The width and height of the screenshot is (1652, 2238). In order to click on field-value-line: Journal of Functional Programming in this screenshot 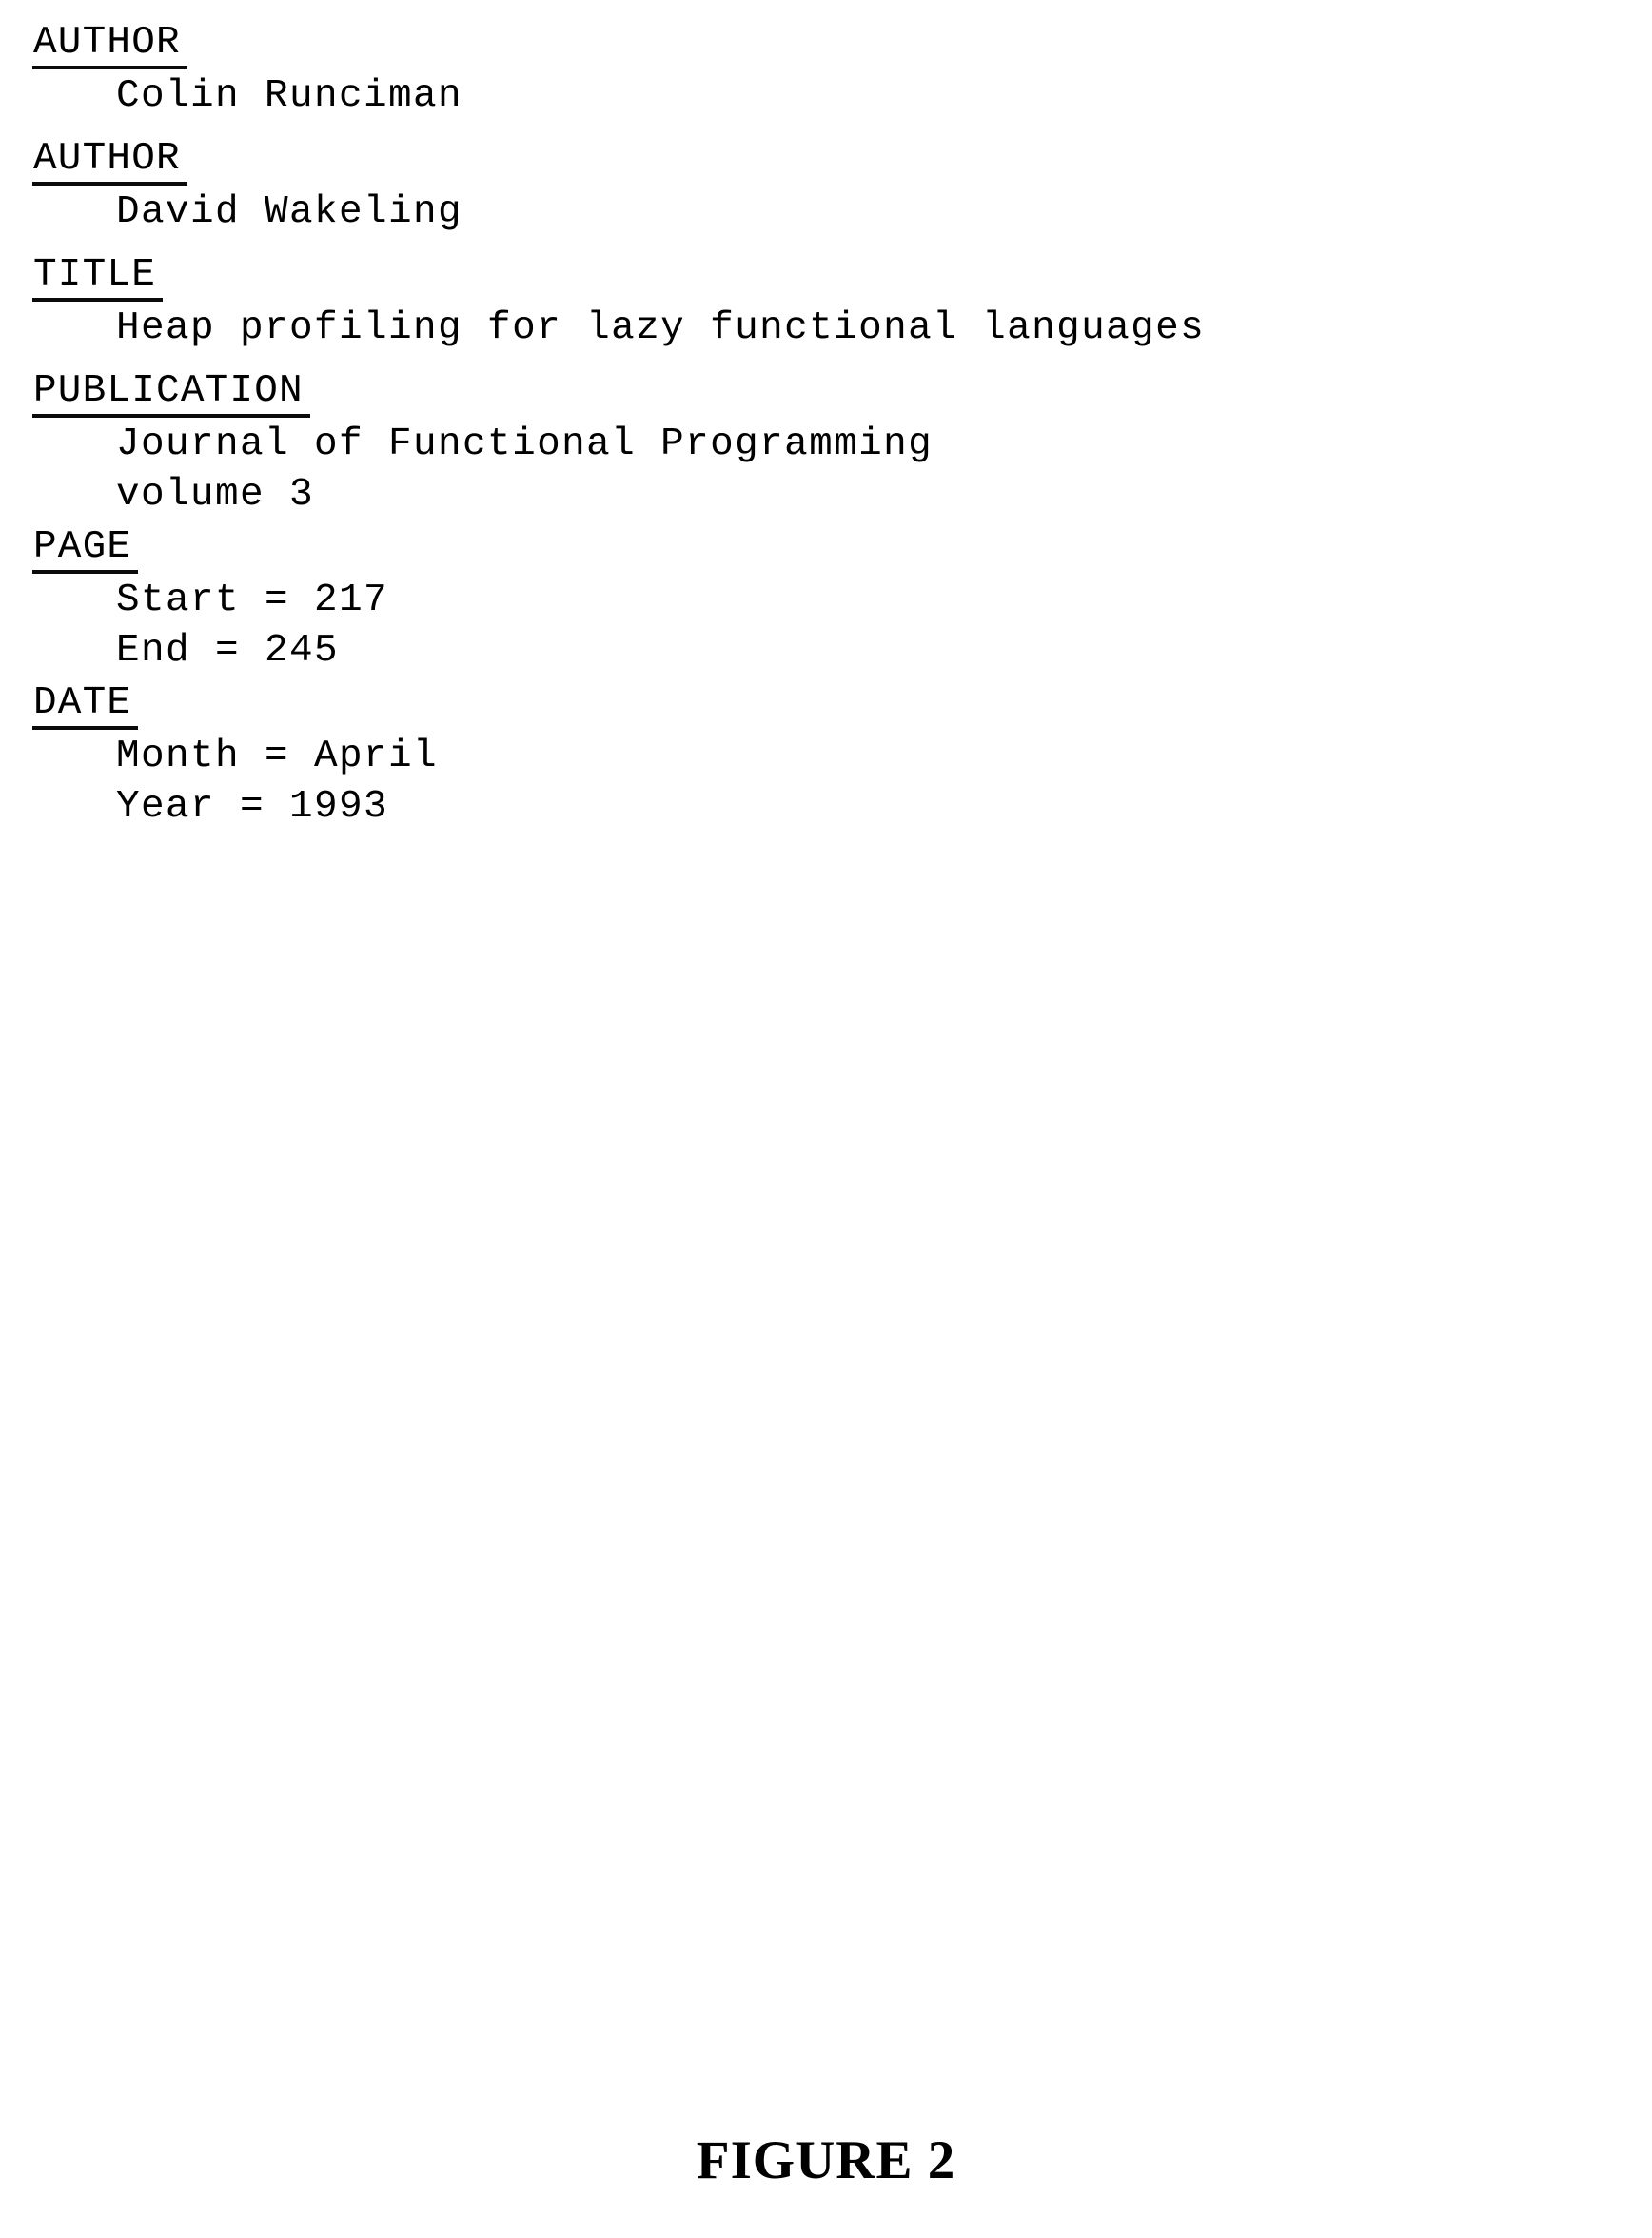, I will do `click(525, 444)`.